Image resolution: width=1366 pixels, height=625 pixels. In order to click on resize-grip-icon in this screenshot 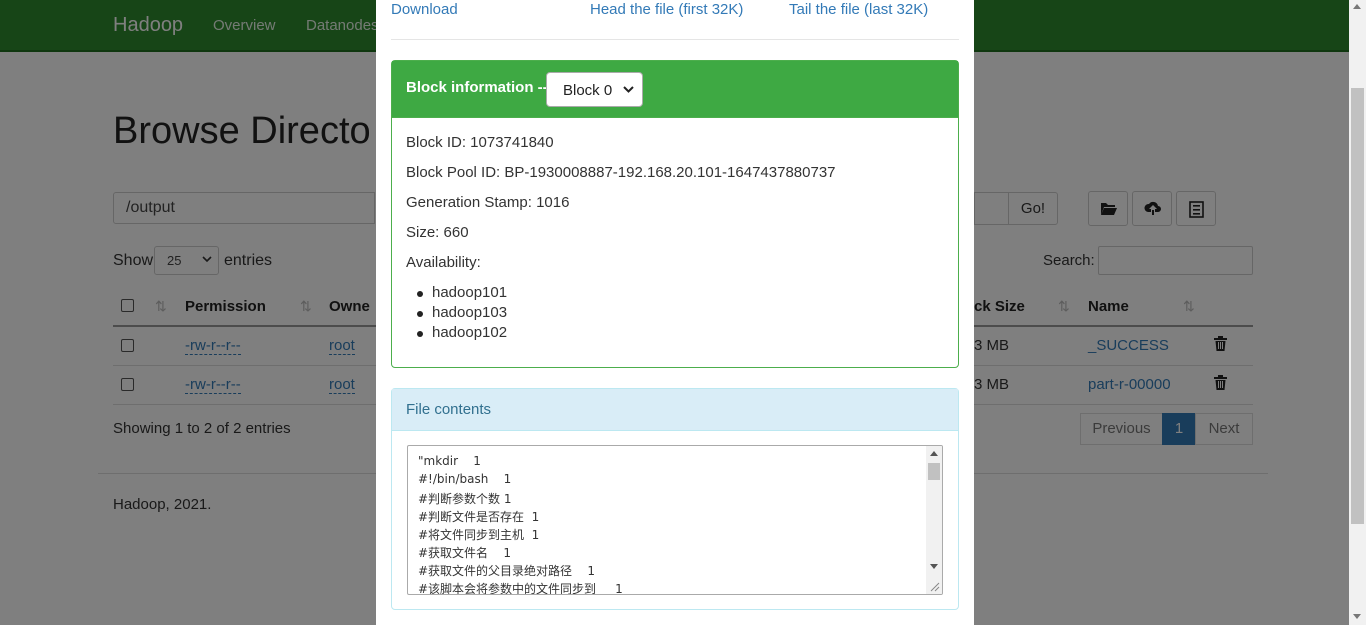, I will do `click(934, 586)`.